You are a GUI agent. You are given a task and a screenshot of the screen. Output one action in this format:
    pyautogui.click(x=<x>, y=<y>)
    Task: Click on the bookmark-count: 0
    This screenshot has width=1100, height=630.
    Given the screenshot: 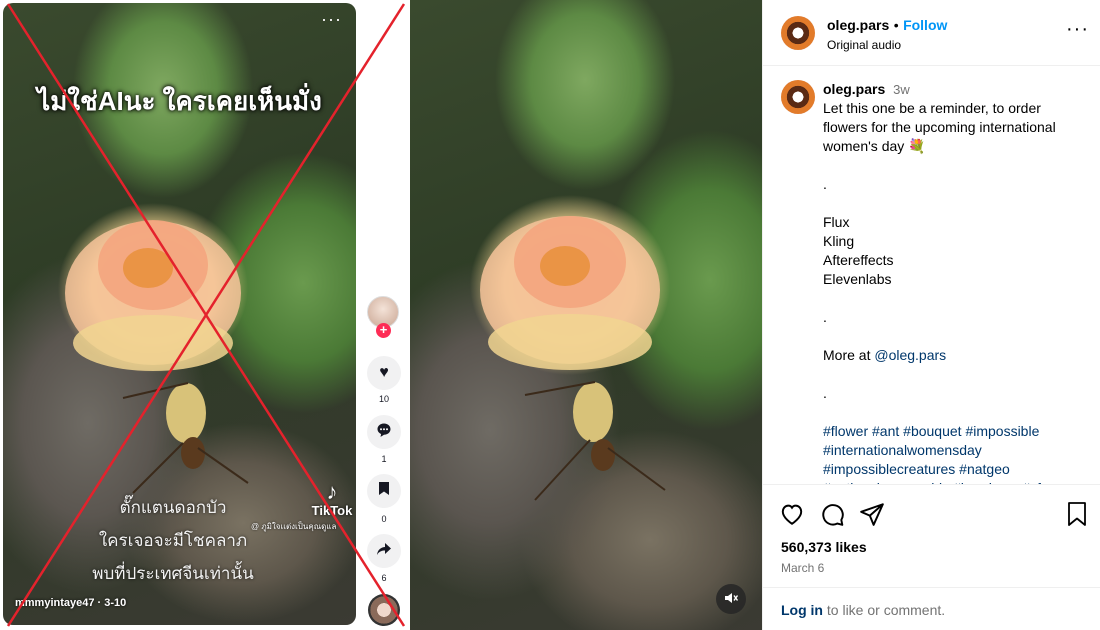 What is the action you would take?
    pyautogui.click(x=384, y=519)
    